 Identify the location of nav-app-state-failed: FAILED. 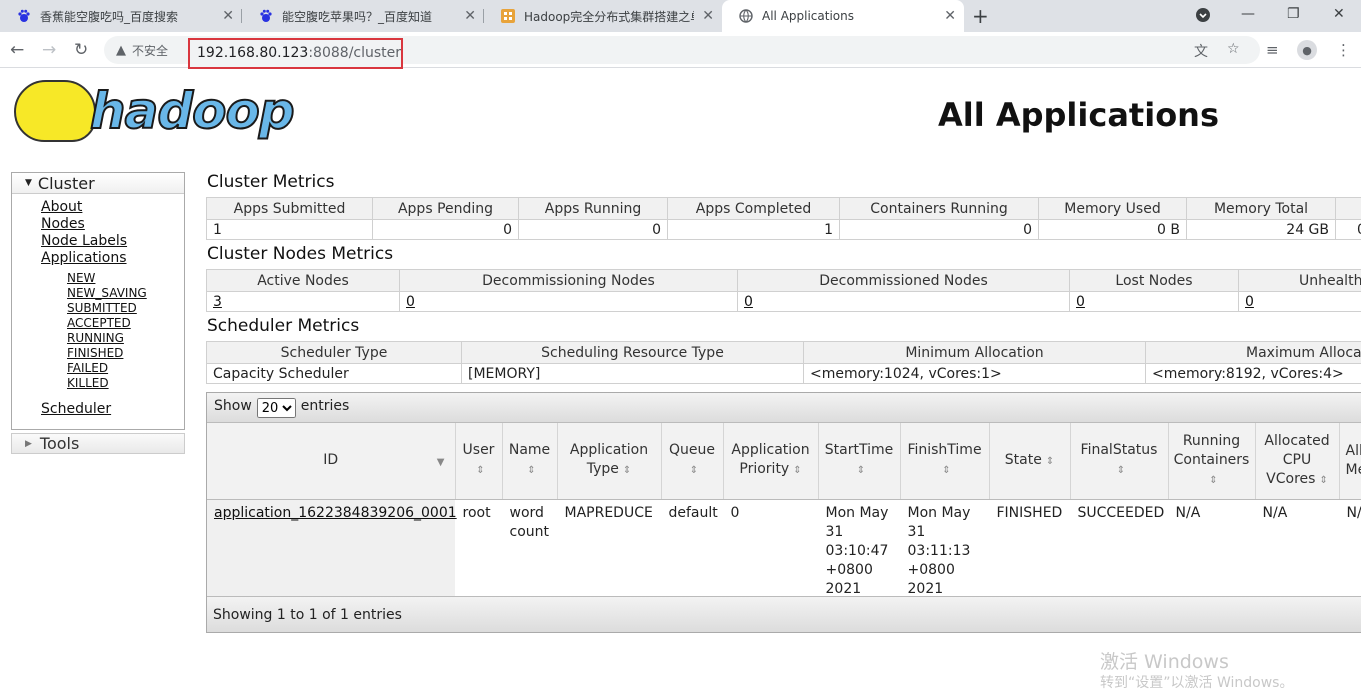
(87, 368).